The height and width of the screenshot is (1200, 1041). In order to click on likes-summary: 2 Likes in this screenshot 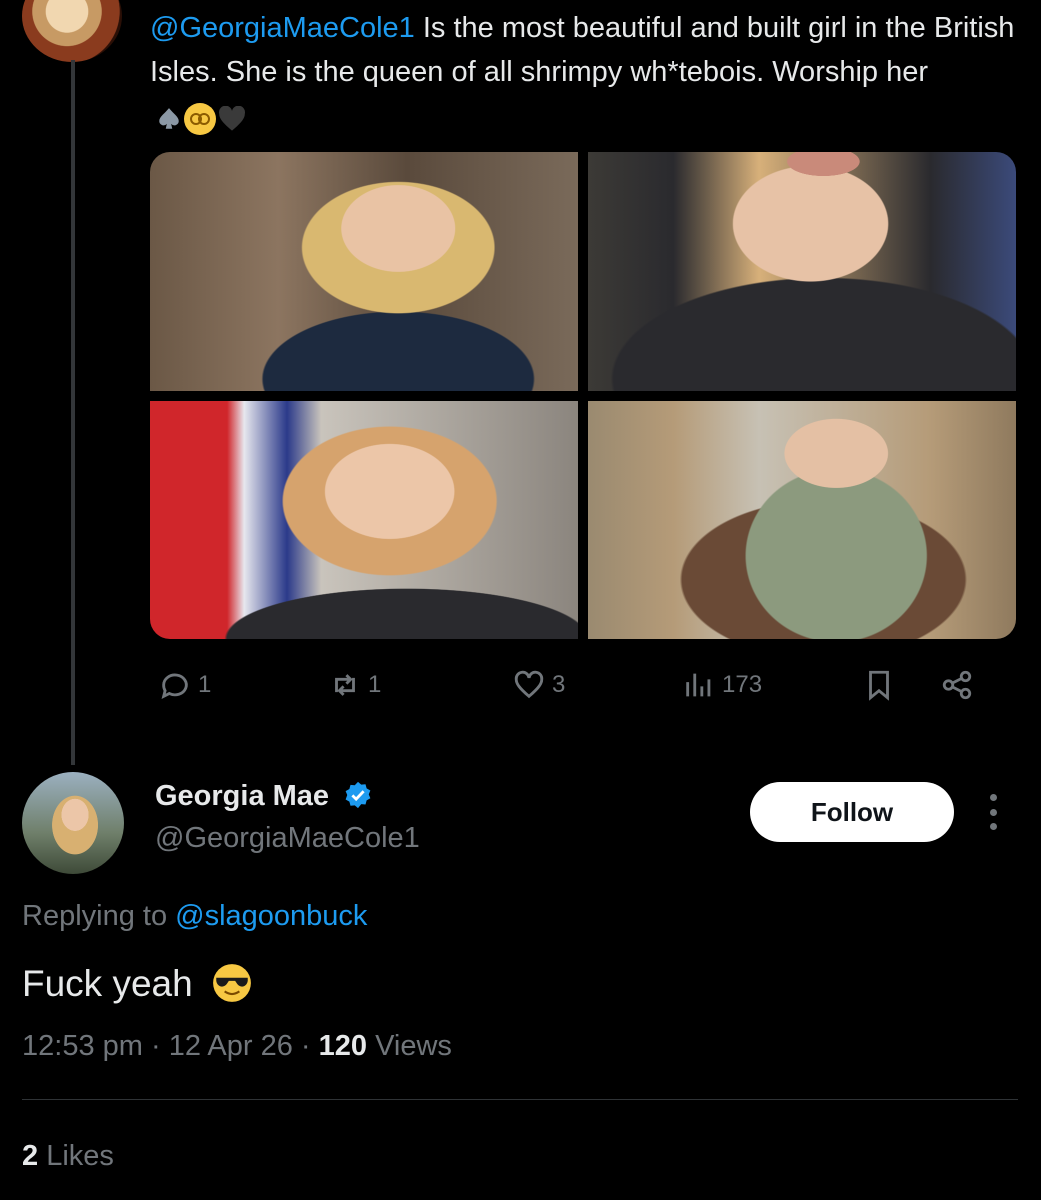, I will do `click(68, 1156)`.